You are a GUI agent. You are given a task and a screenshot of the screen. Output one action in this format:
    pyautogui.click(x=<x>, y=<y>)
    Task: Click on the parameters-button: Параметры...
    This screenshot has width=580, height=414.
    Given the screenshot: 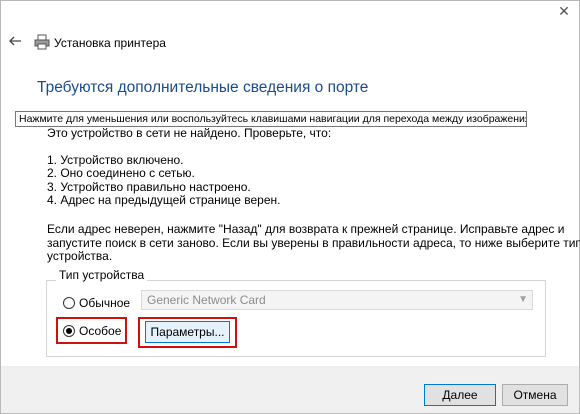 What is the action you would take?
    pyautogui.click(x=187, y=332)
    